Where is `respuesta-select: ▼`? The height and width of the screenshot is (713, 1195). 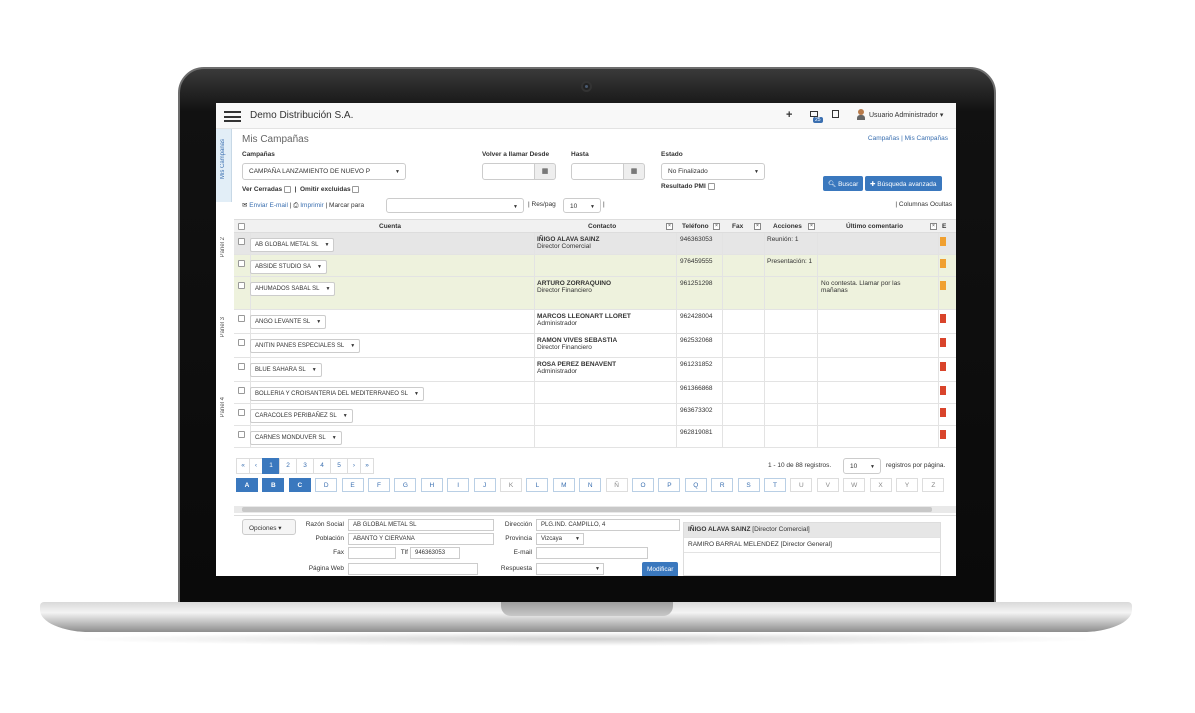 respuesta-select: ▼ is located at coordinates (570, 569).